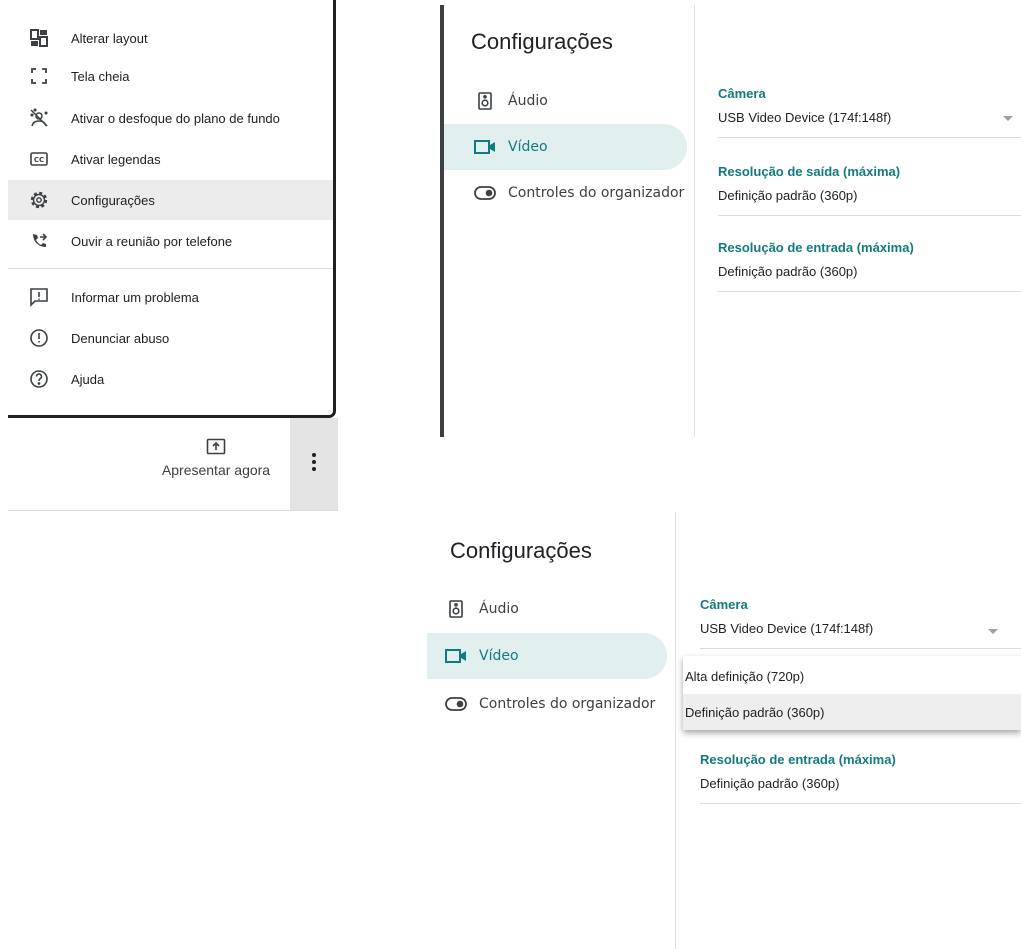 The width and height of the screenshot is (1021, 949). What do you see at coordinates (170, 268) in the screenshot?
I see `menu-divider` at bounding box center [170, 268].